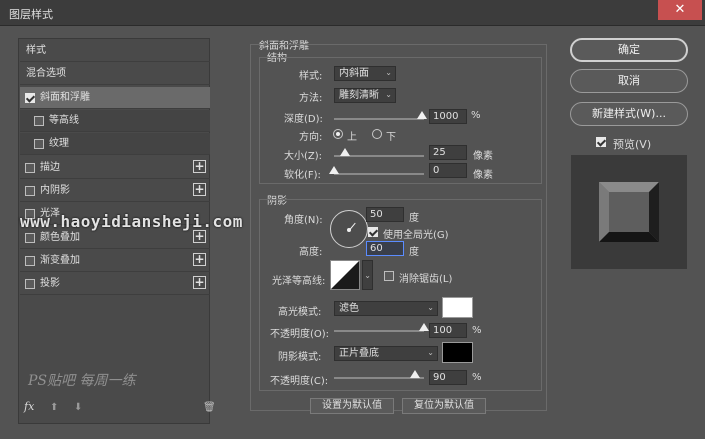  I want to click on size-unit: 像素, so click(483, 156).